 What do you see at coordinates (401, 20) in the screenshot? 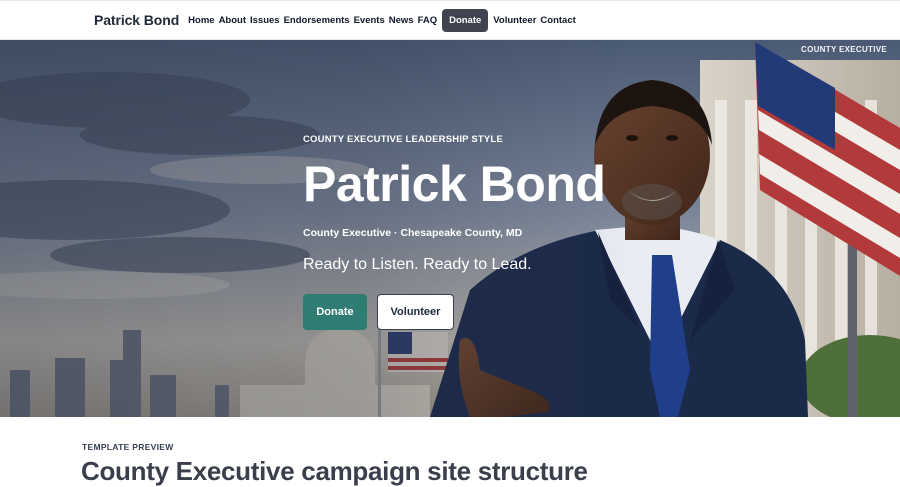
I see `nav-link-news: News` at bounding box center [401, 20].